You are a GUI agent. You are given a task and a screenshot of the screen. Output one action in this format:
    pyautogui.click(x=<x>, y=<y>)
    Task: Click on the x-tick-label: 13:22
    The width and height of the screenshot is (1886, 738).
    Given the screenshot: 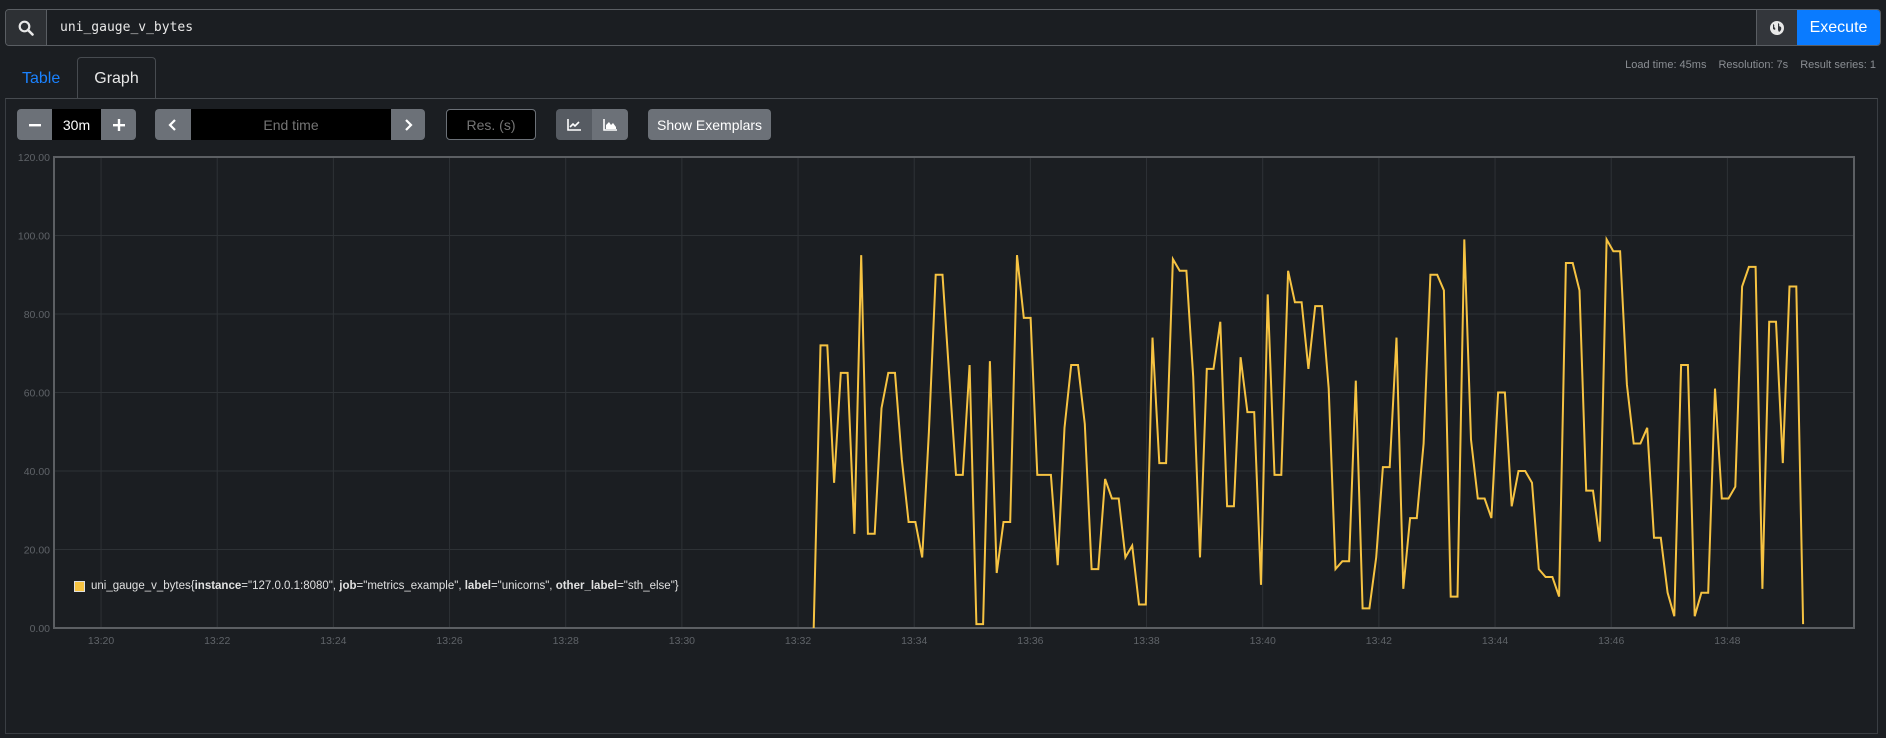 What is the action you would take?
    pyautogui.click(x=217, y=641)
    